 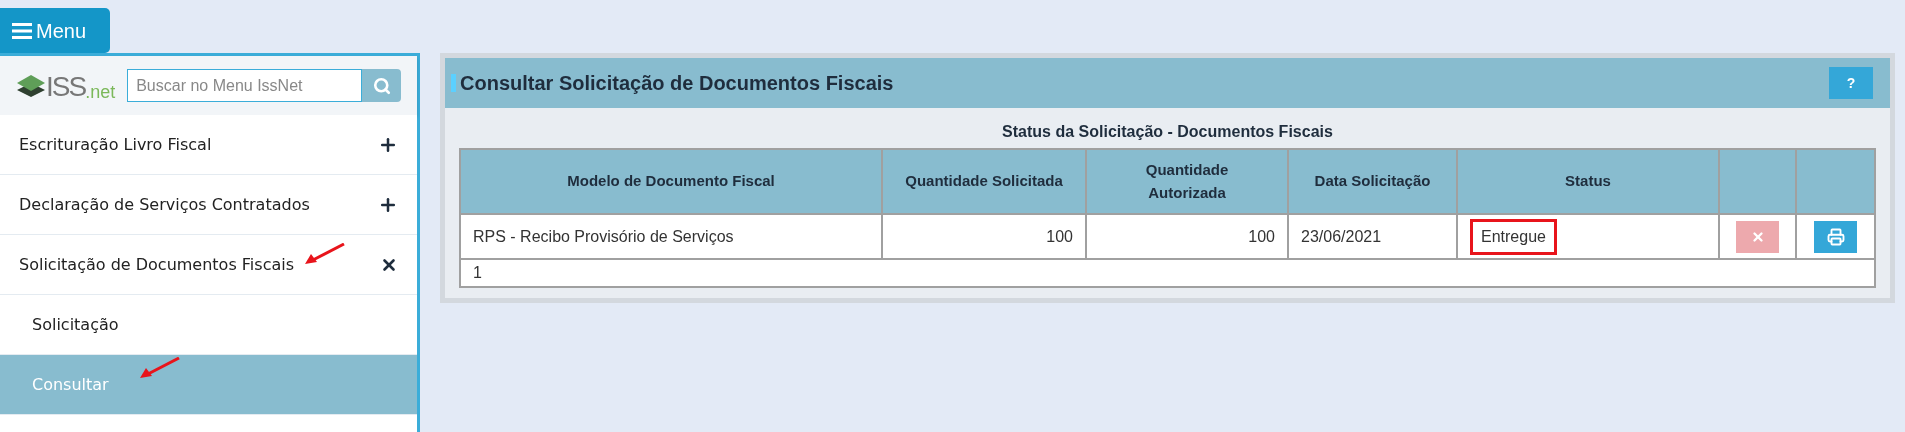 I want to click on accent-bar, so click(x=453, y=83).